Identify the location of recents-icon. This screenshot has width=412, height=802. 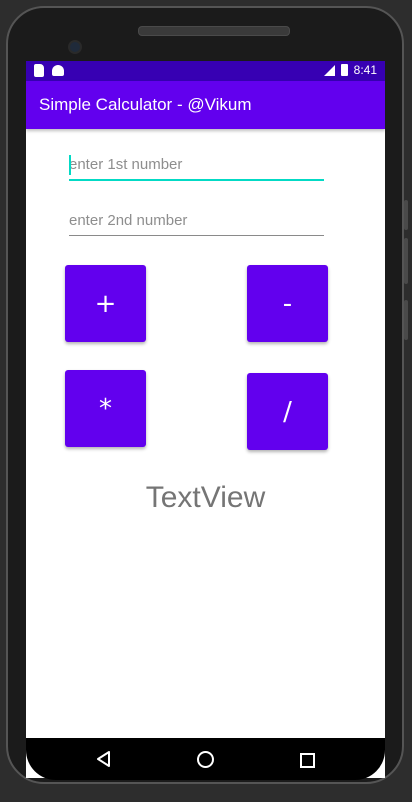
(307, 760).